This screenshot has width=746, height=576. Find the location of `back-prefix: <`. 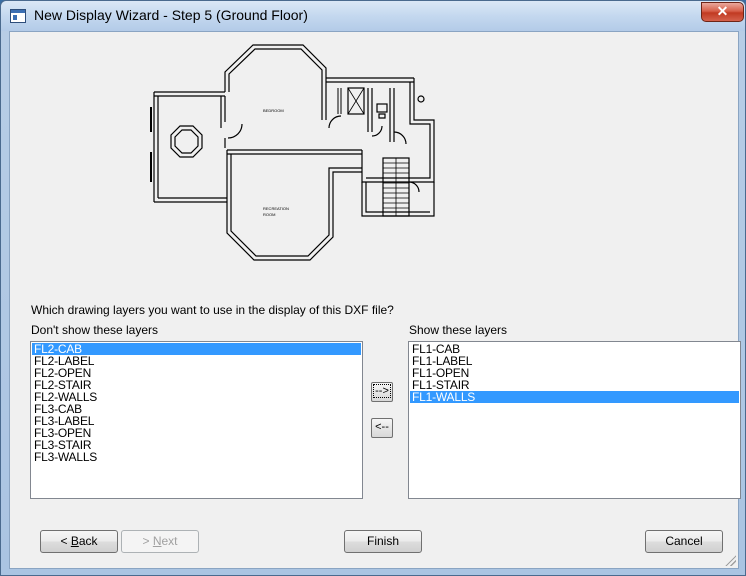

back-prefix: < is located at coordinates (65, 541).